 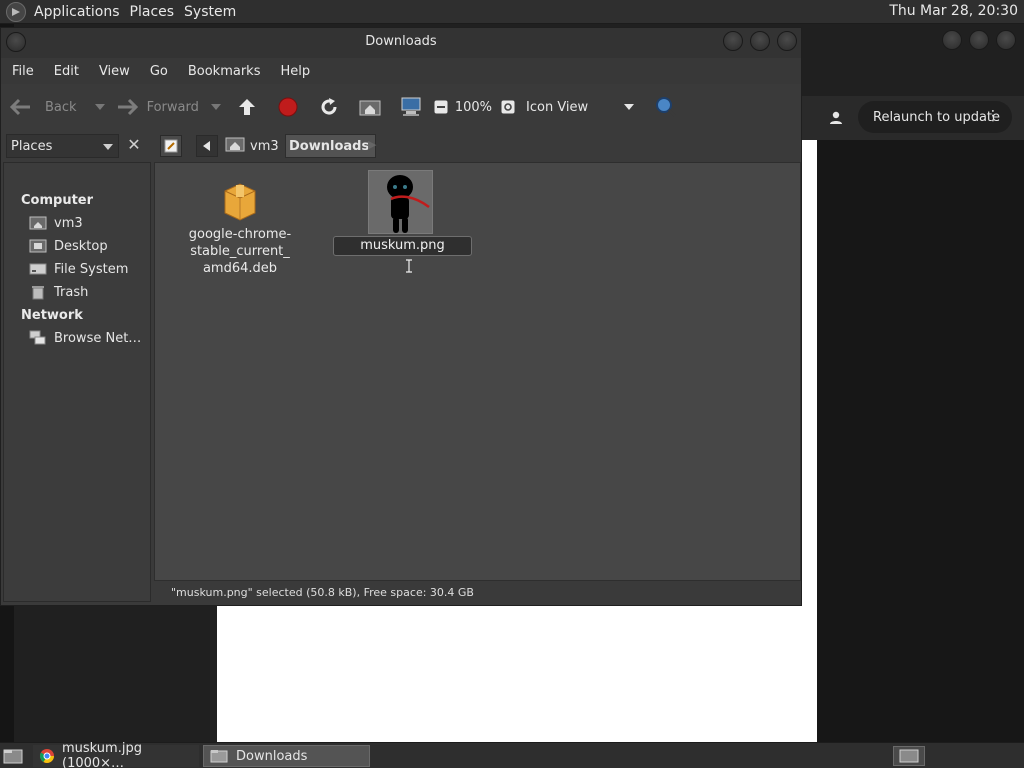 What do you see at coordinates (240, 201) in the screenshot?
I see `package-icon` at bounding box center [240, 201].